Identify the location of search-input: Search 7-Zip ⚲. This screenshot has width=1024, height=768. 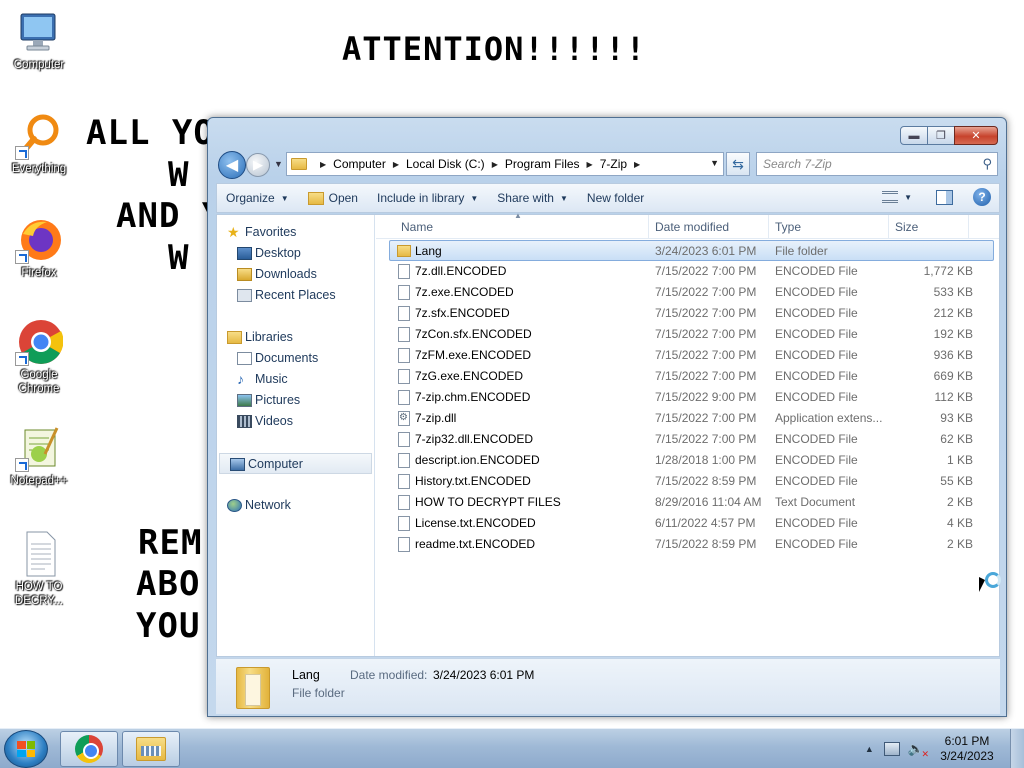
(877, 164).